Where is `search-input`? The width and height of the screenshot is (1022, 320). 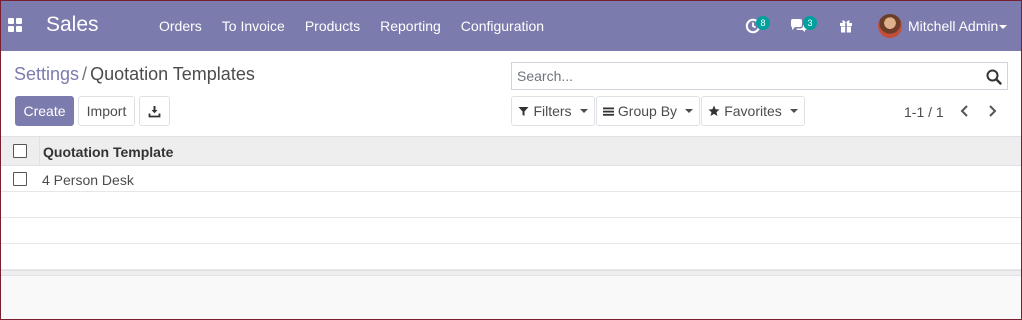 search-input is located at coordinates (747, 76).